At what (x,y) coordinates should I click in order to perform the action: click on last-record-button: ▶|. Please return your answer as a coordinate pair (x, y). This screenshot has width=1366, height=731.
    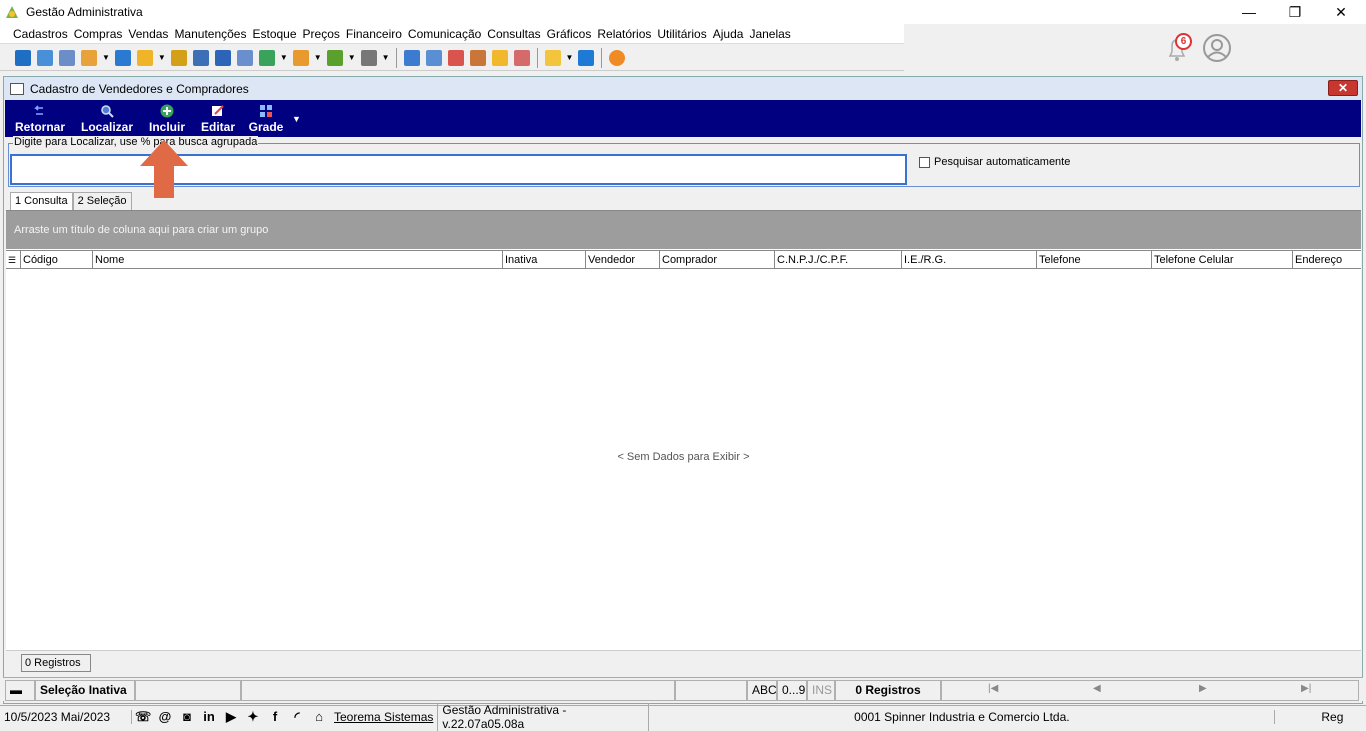
    Looking at the image, I should click on (1306, 688).